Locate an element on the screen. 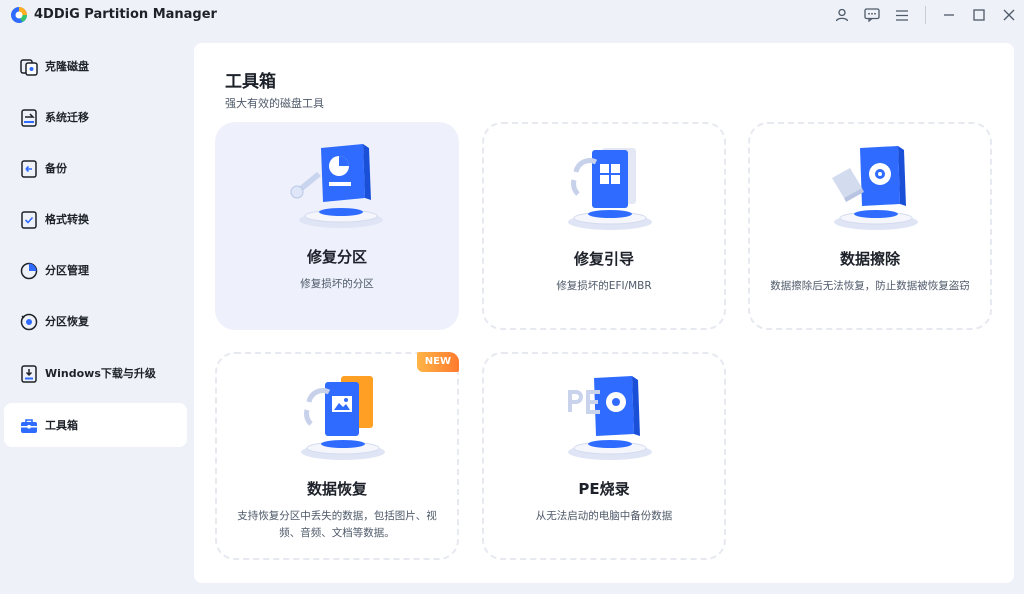 This screenshot has height=594, width=1024. sidebar-item-label: 系统迁移 is located at coordinates (67, 117).